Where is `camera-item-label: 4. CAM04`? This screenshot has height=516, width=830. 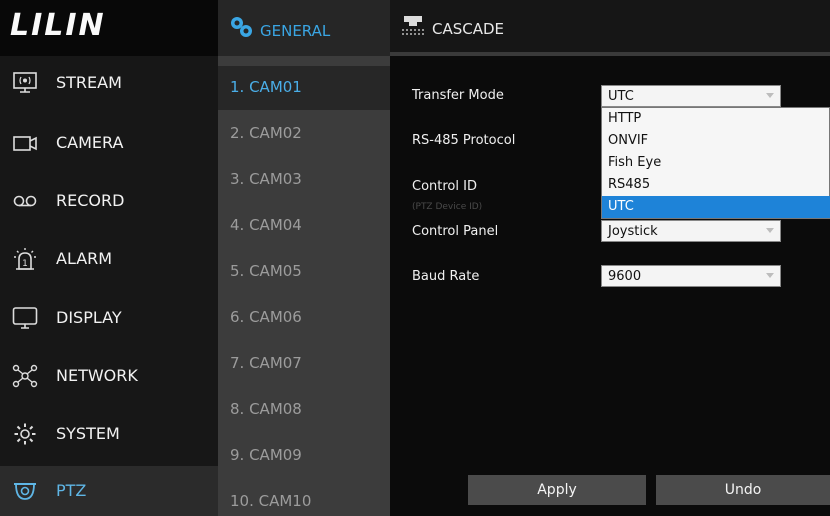
camera-item-label: 4. CAM04 is located at coordinates (266, 225).